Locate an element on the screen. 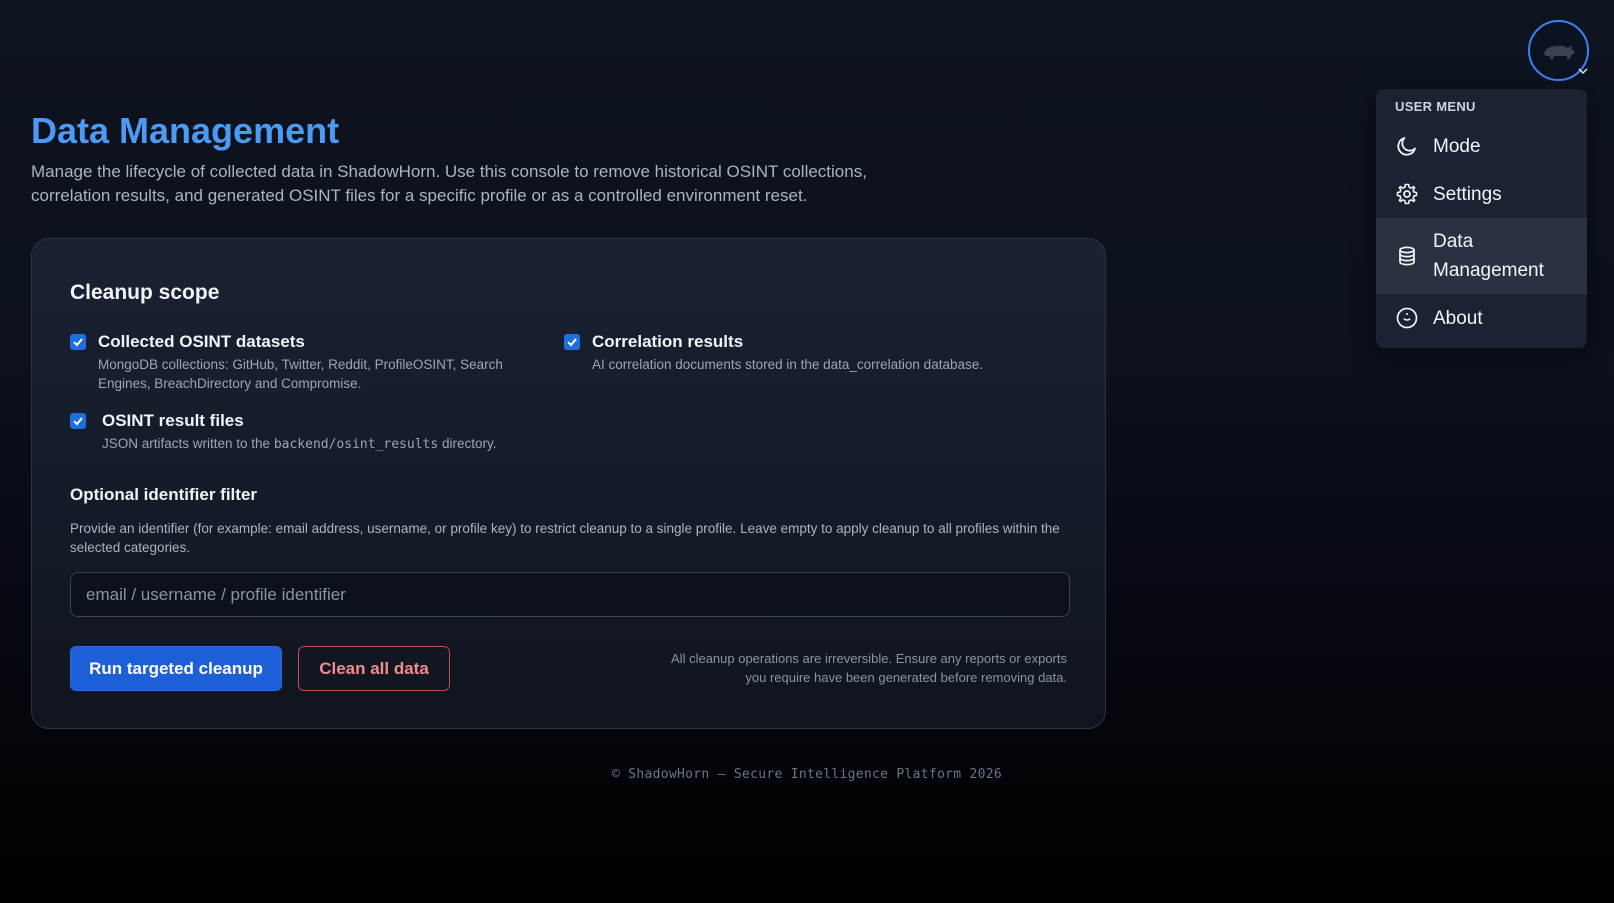 Image resolution: width=1614 pixels, height=903 pixels. cleanup-scope-title: Cleanup scope is located at coordinates (145, 292).